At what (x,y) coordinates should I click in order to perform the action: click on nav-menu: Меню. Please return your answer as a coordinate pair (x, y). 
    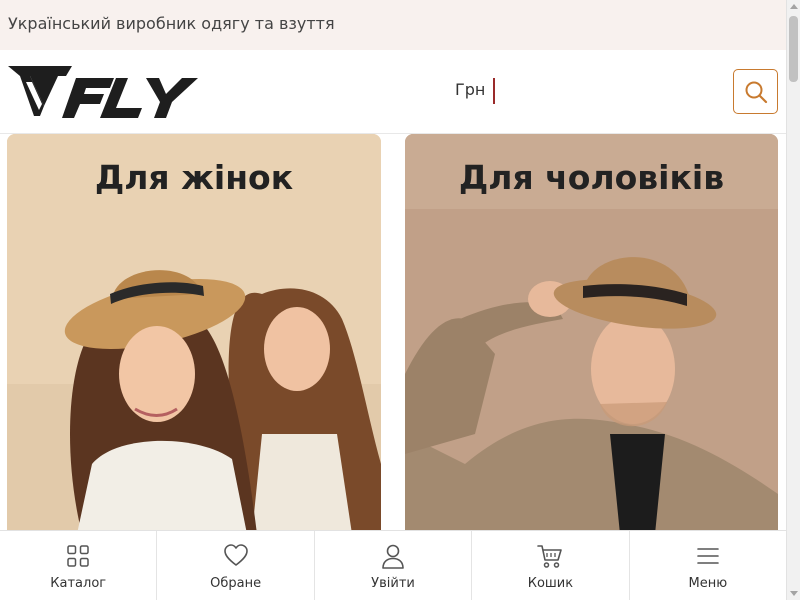
    Looking at the image, I should click on (708, 565).